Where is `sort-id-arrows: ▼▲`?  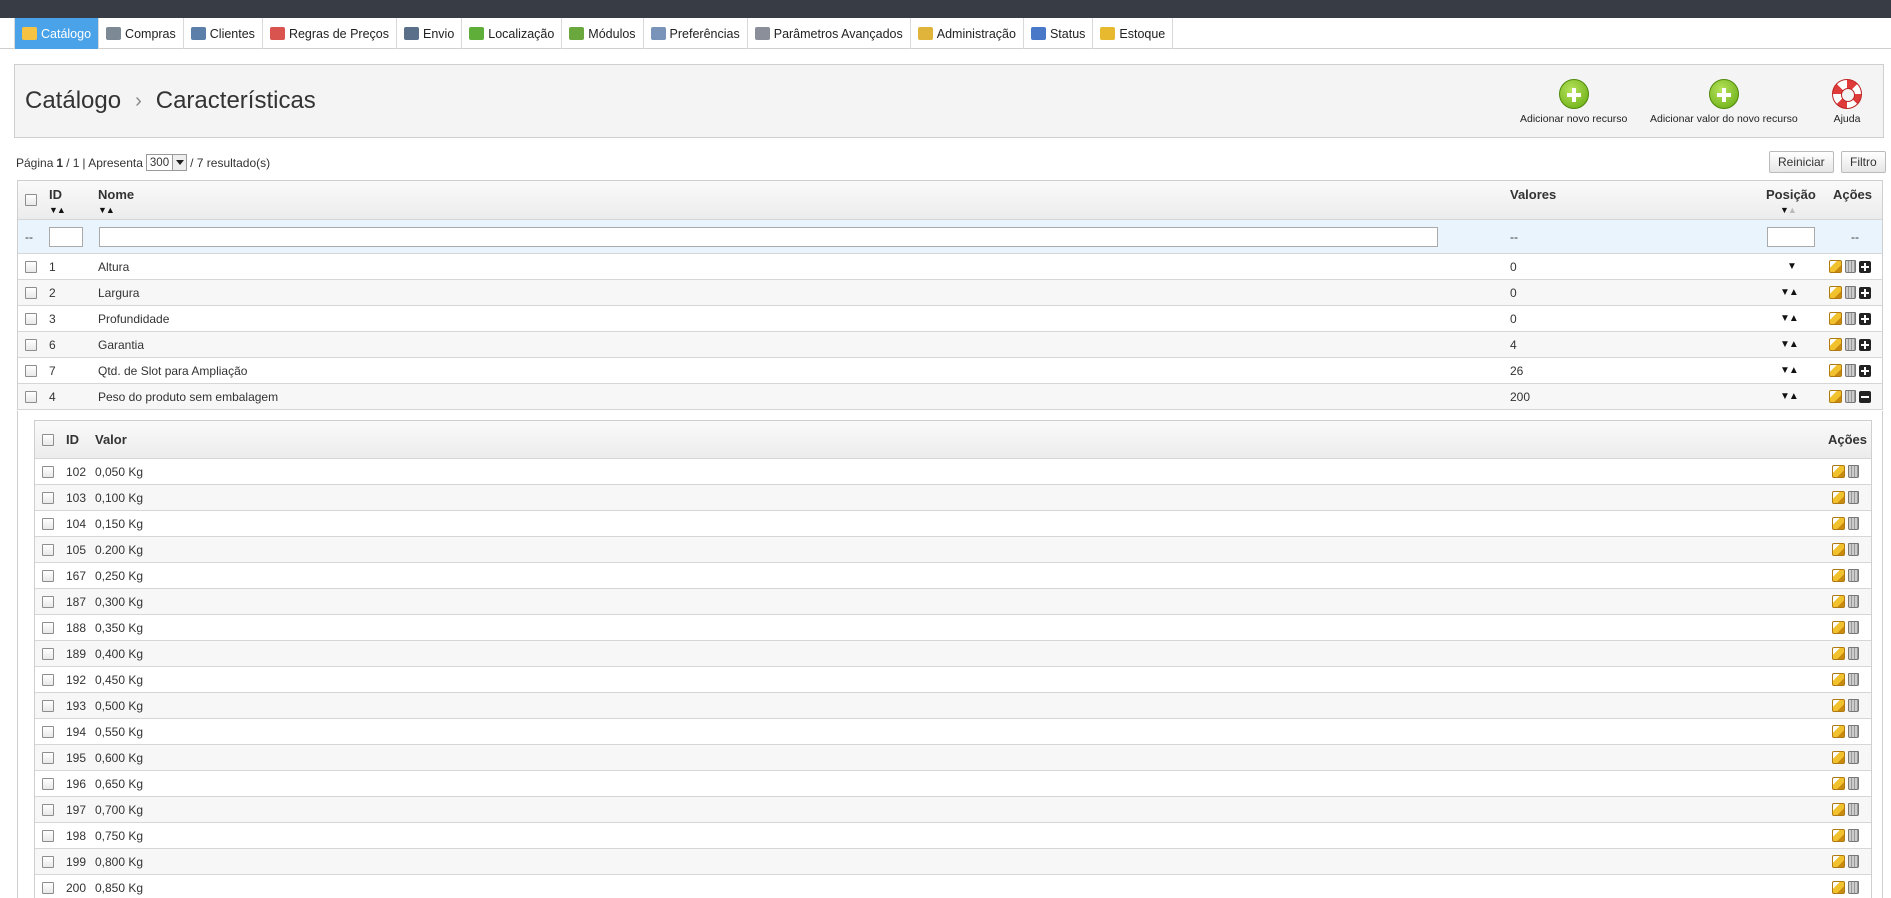 sort-id-arrows: ▼▲ is located at coordinates (57, 210).